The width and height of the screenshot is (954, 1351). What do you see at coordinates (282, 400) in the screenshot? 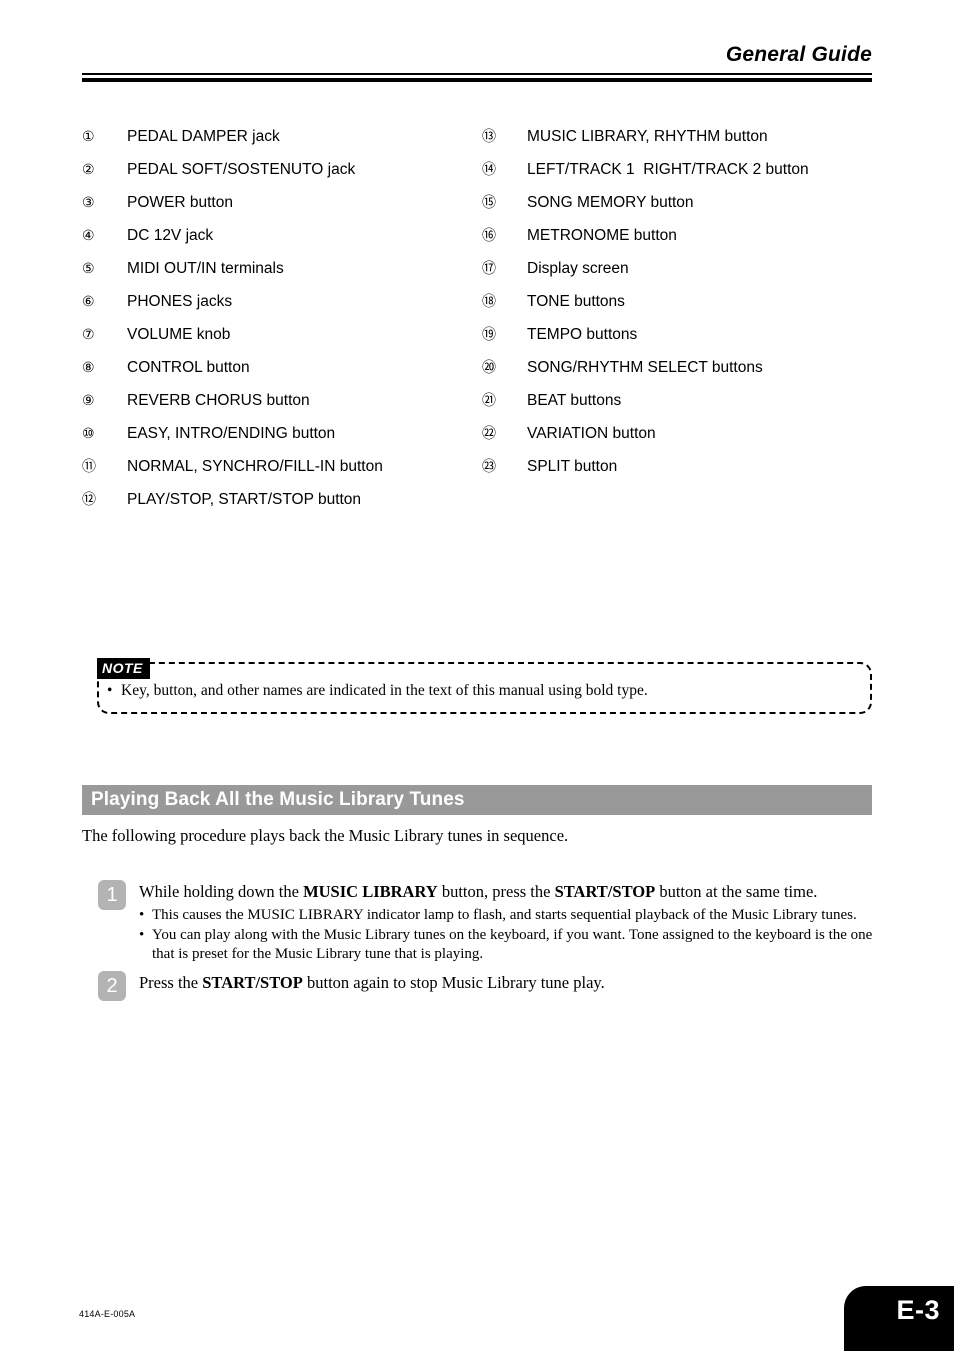
I see `part-list-item: ⑨ REVERB CHORUS button` at bounding box center [282, 400].